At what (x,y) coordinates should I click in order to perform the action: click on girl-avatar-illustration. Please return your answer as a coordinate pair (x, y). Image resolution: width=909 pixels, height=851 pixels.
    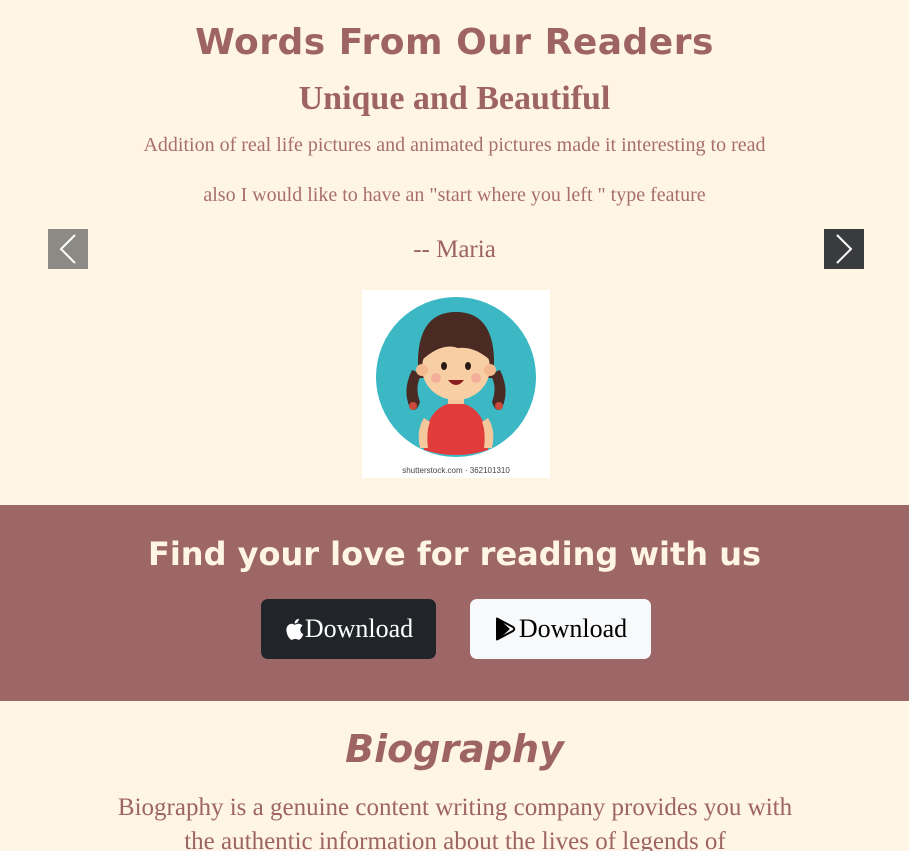
    Looking at the image, I should click on (456, 377).